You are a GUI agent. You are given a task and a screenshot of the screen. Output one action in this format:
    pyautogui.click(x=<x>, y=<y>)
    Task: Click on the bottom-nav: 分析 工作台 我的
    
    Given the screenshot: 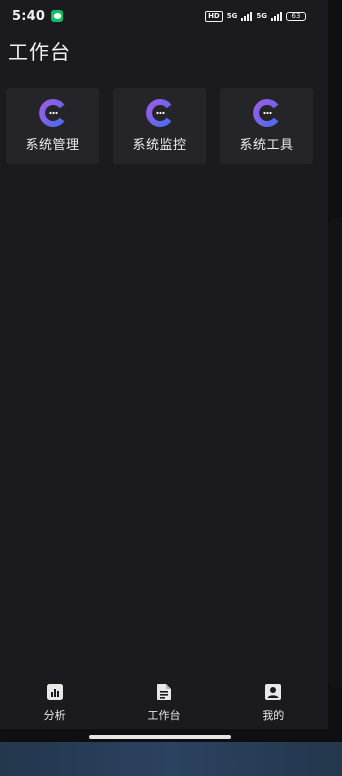 What is the action you would take?
    pyautogui.click(x=164, y=706)
    